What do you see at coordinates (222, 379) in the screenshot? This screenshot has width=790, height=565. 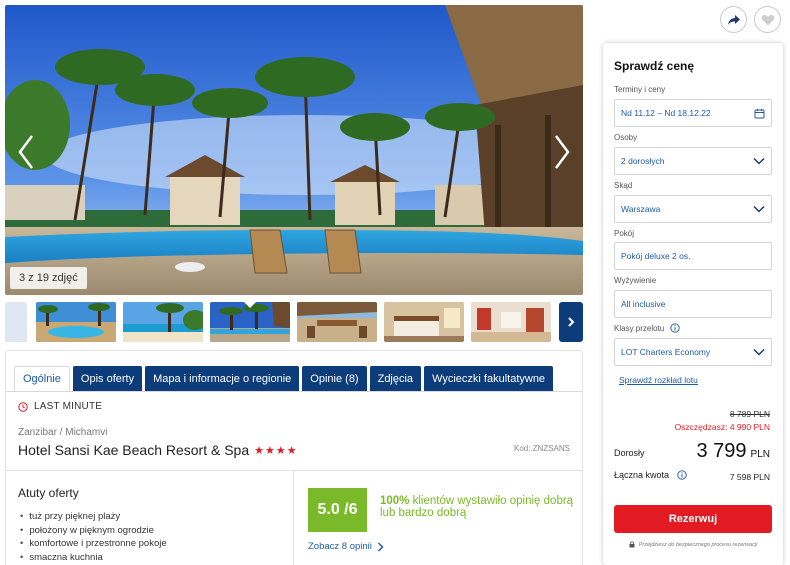 I see `tab-map-region: Mapa i informacje o regionie` at bounding box center [222, 379].